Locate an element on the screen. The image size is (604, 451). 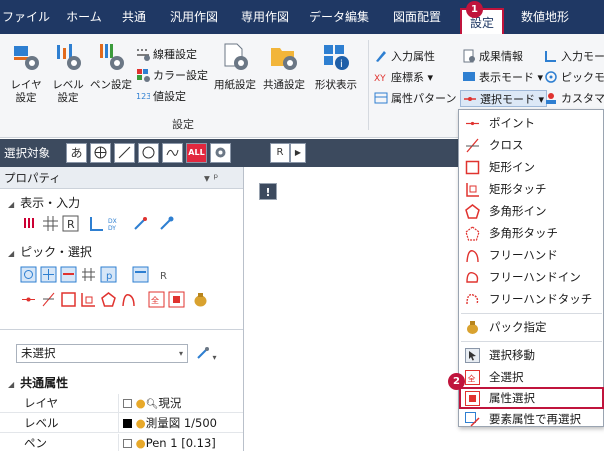
menu-item-pack: パック指定 is located at coordinates (531, 327).